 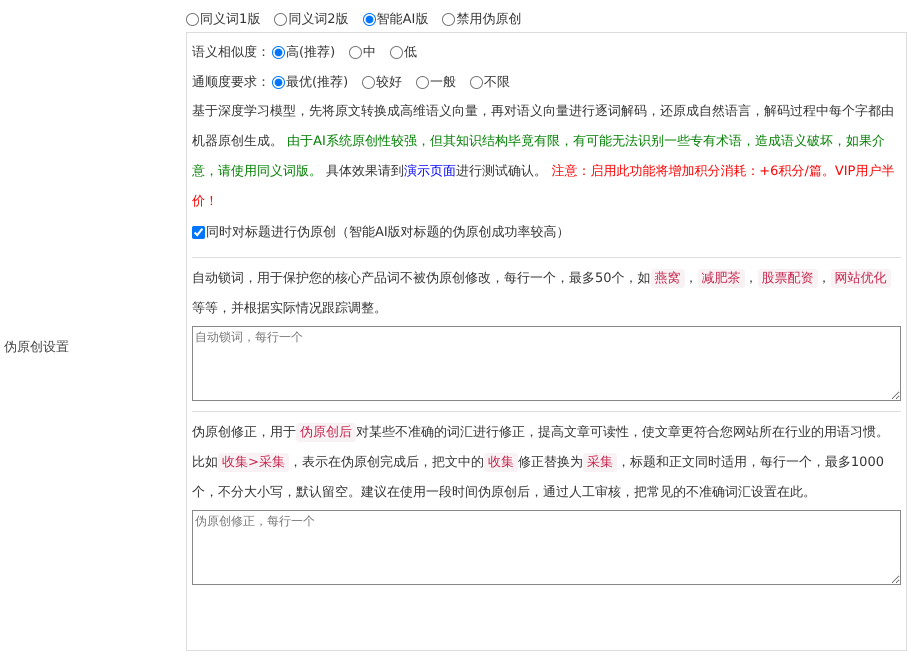 I want to click on checkbox-label: 同时对标题进行伪原创（智能AI版对标题的伪原创成功率较高）, so click(x=388, y=232).